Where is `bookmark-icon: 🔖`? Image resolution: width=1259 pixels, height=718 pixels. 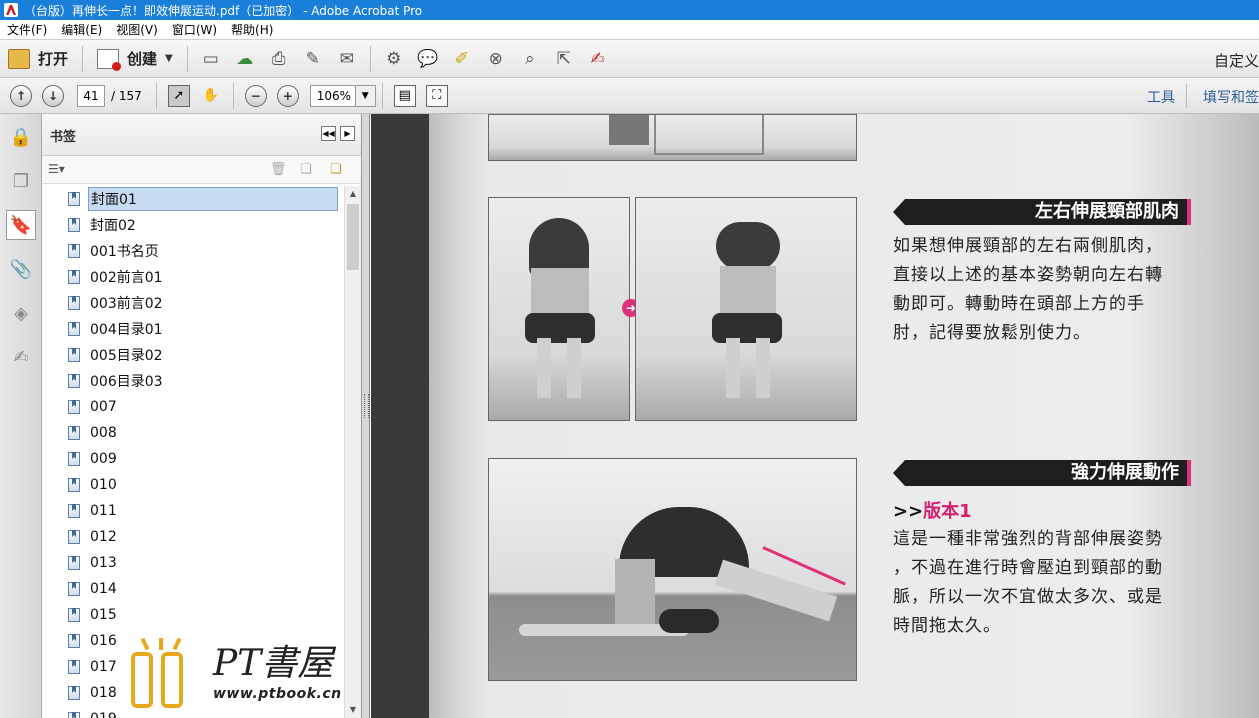
bookmark-icon: 🔖 is located at coordinates (21, 225).